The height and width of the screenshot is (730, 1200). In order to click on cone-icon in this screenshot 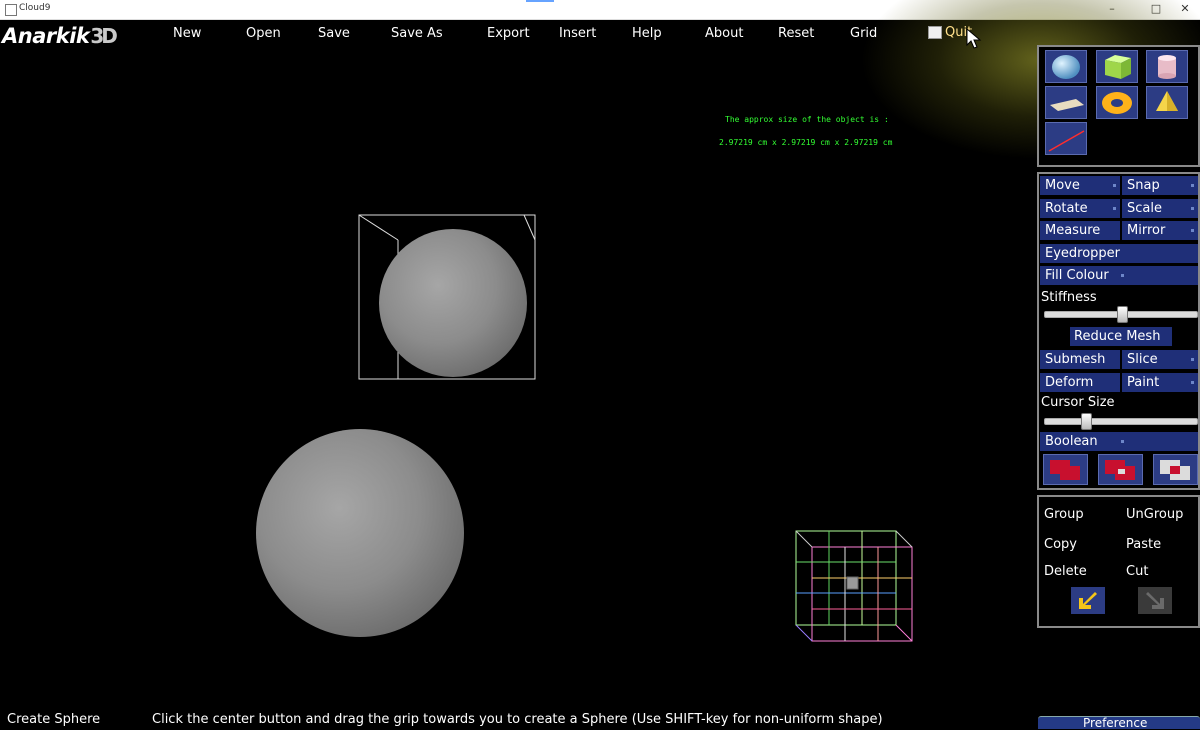, I will do `click(1167, 101)`.